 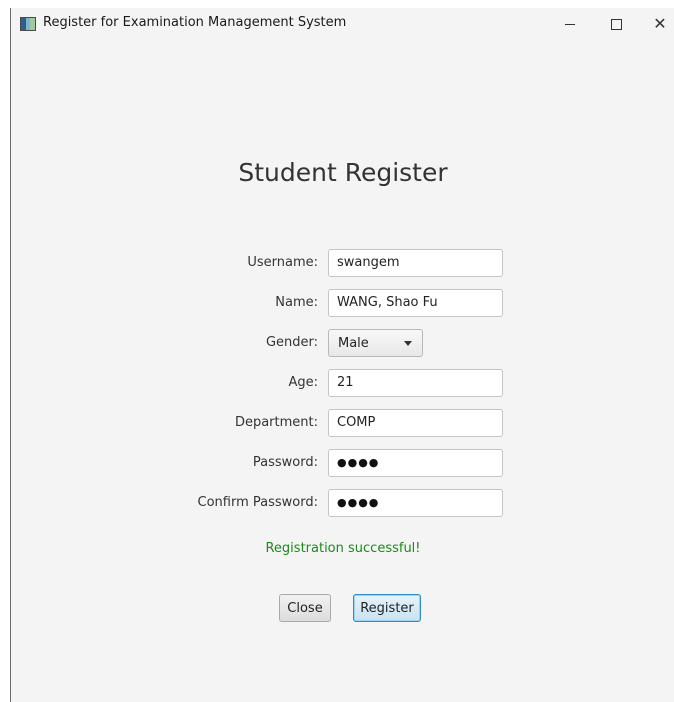 What do you see at coordinates (343, 548) in the screenshot?
I see `status-message: Registration successful!` at bounding box center [343, 548].